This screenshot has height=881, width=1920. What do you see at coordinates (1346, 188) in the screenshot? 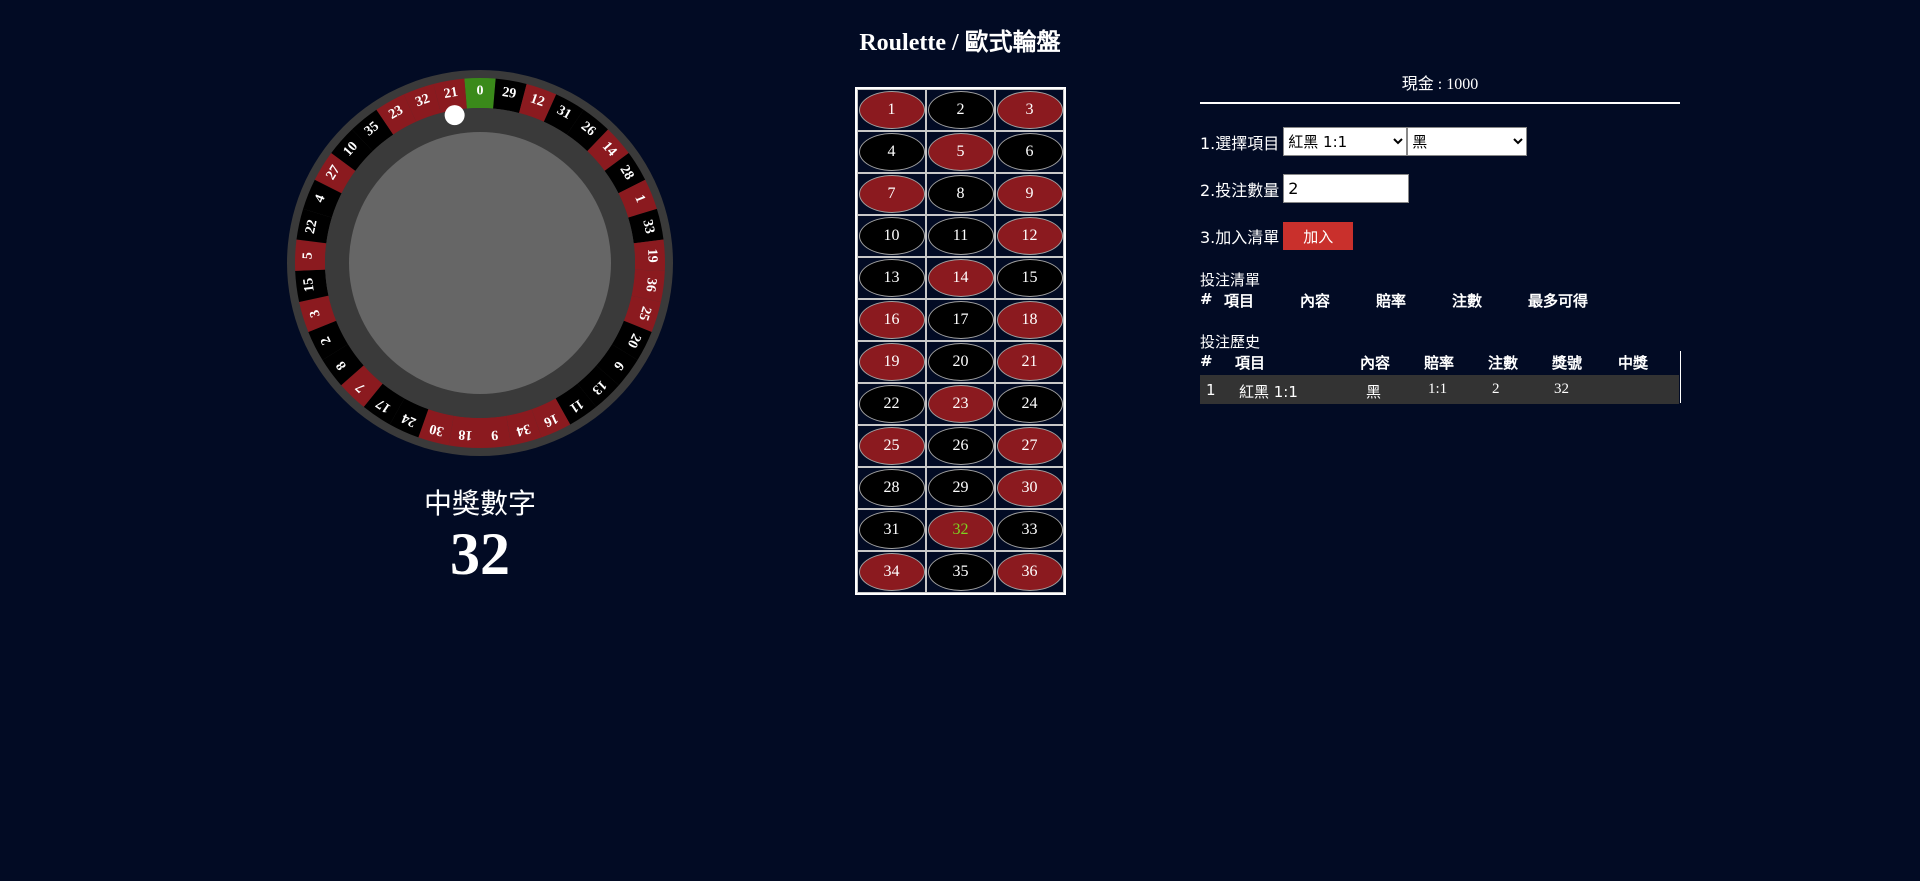
I see `bet-amount-input` at bounding box center [1346, 188].